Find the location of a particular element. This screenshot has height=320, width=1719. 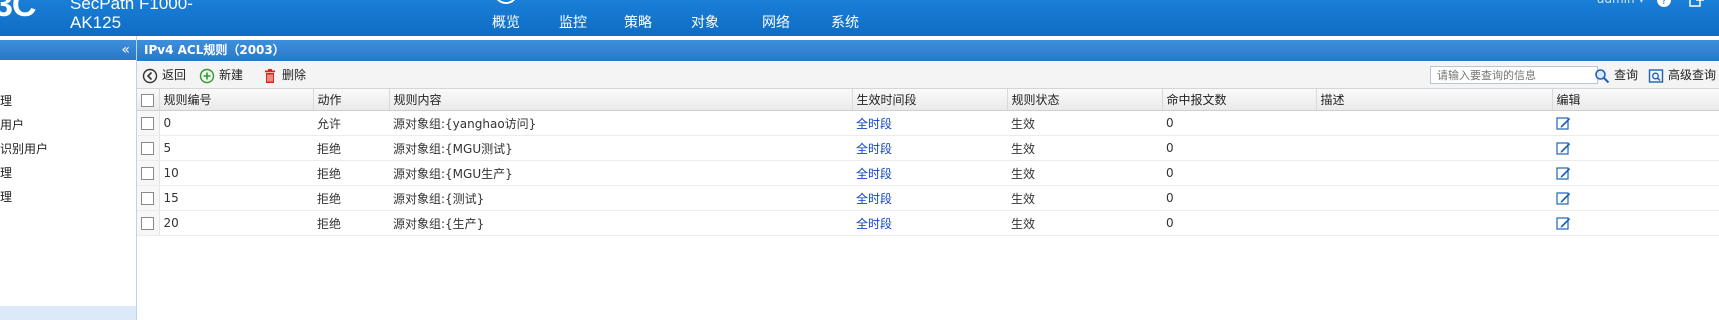

brand-logo: 3C is located at coordinates (18, 12).